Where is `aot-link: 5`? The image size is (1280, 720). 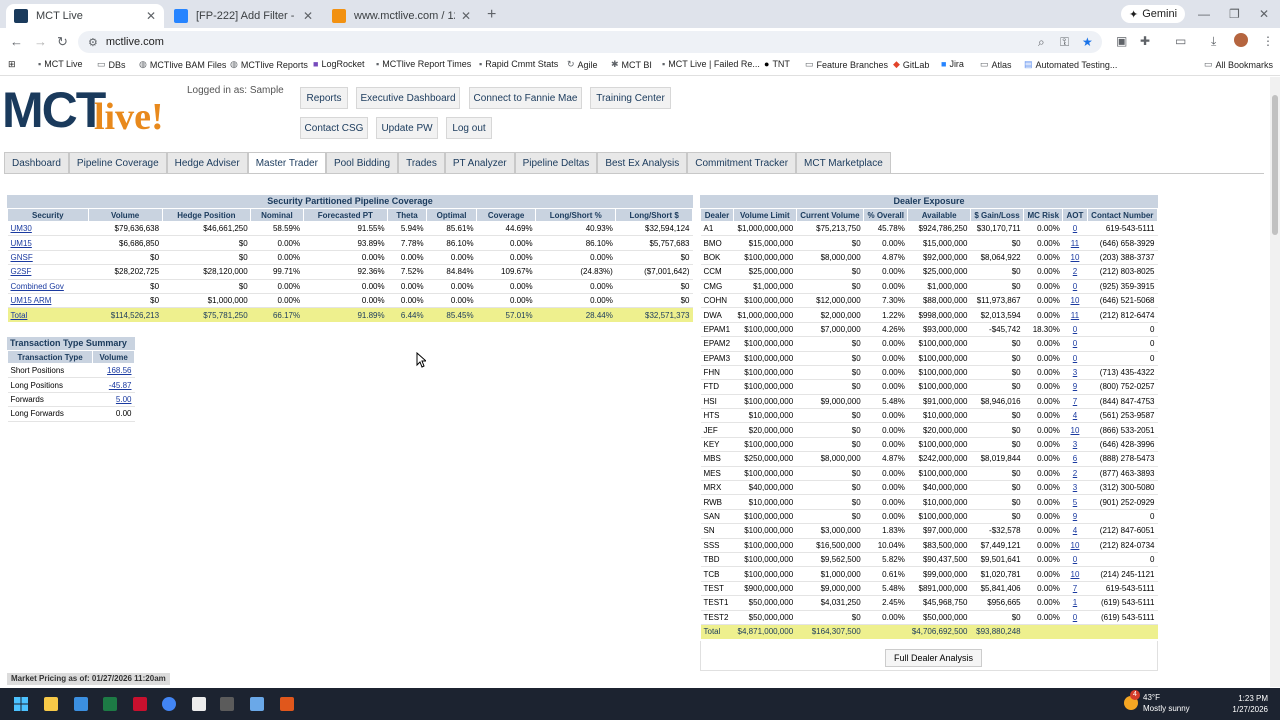
aot-link: 5 is located at coordinates (1075, 502).